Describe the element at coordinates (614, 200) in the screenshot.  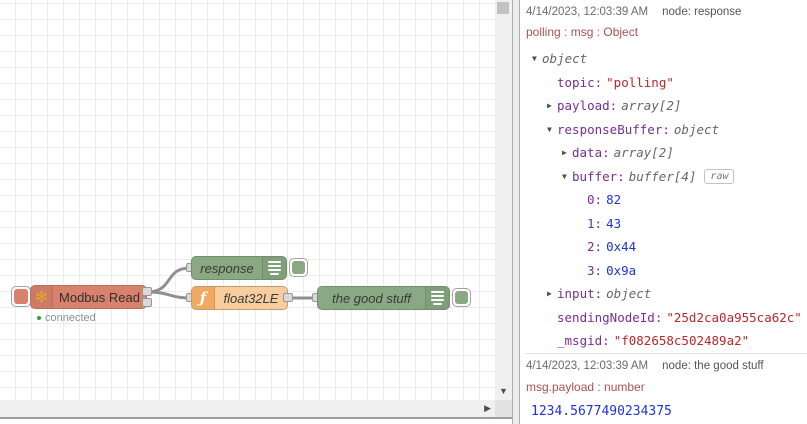
I see `tree-value: 82` at that location.